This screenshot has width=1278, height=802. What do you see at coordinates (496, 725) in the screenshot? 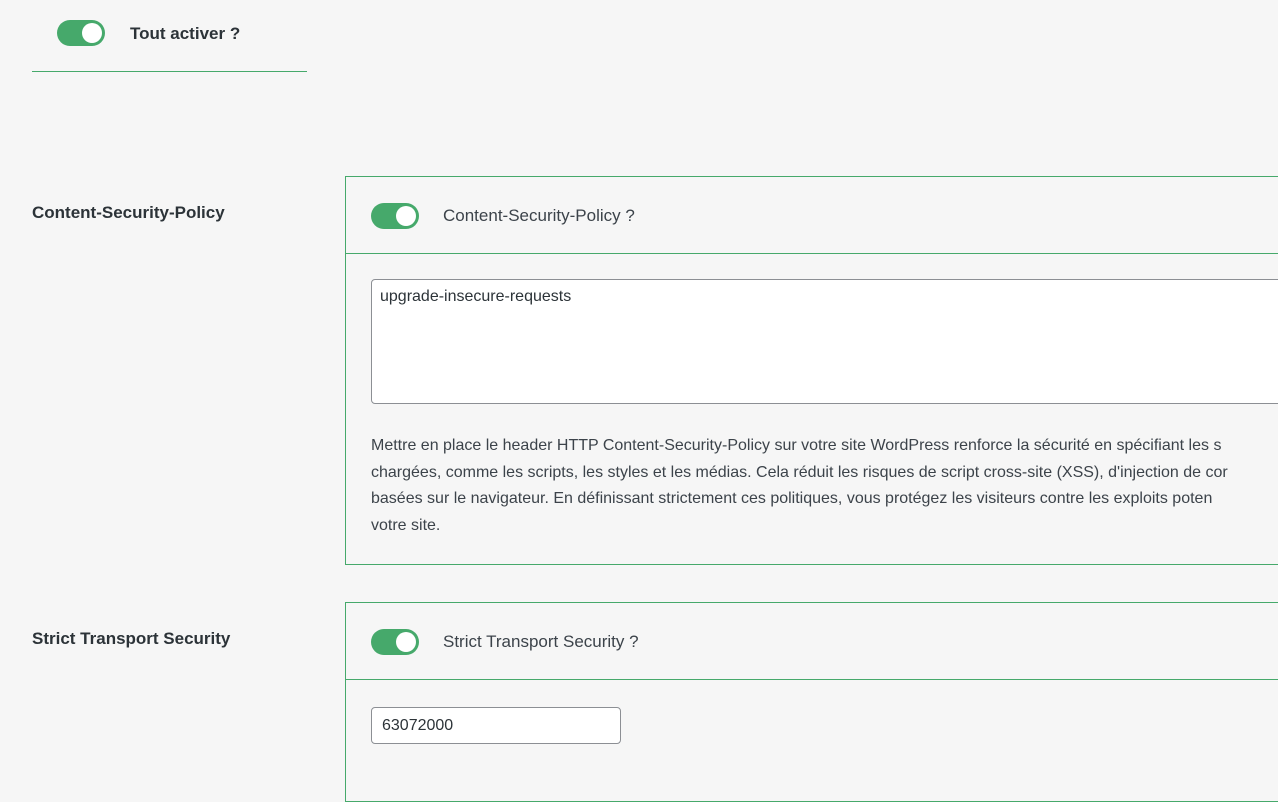
I see `hsts-max-age-input` at bounding box center [496, 725].